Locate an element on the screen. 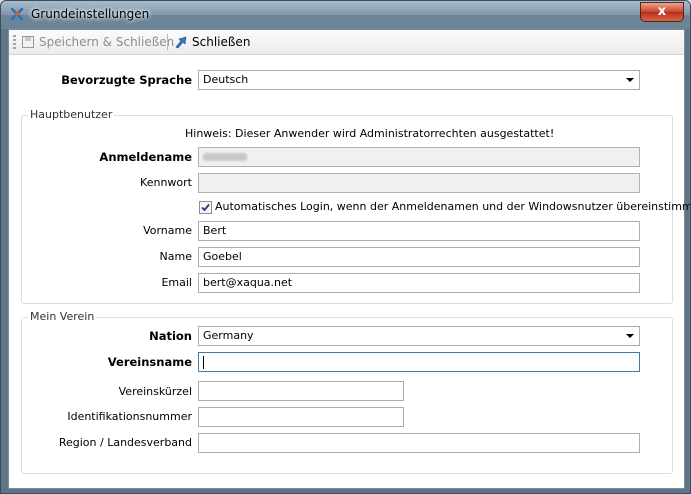 This screenshot has width=691, height=494. firstname-value: Bert is located at coordinates (215, 230).